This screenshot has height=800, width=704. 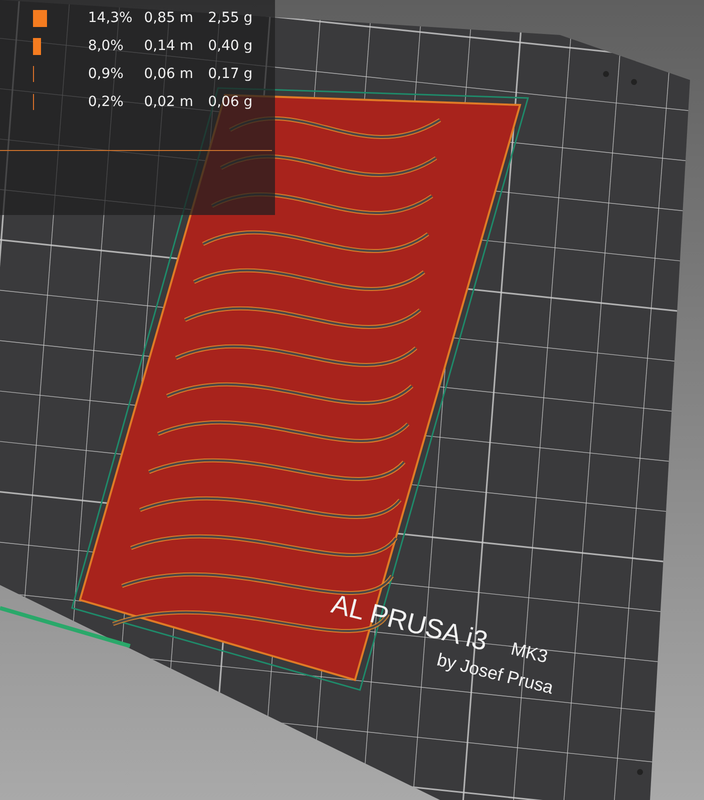 What do you see at coordinates (111, 18) in the screenshot?
I see `legend-percent: 14,3%` at bounding box center [111, 18].